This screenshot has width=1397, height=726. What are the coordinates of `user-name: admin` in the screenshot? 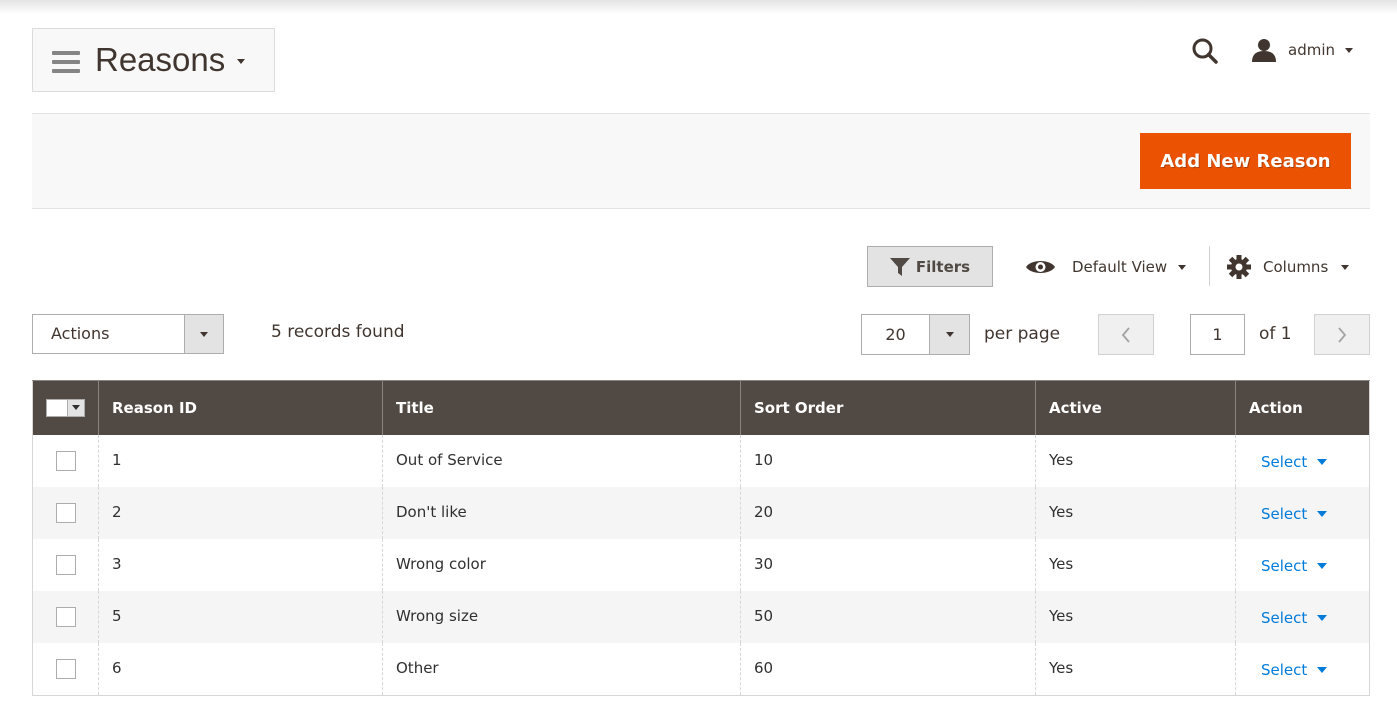 It's located at (1311, 50).